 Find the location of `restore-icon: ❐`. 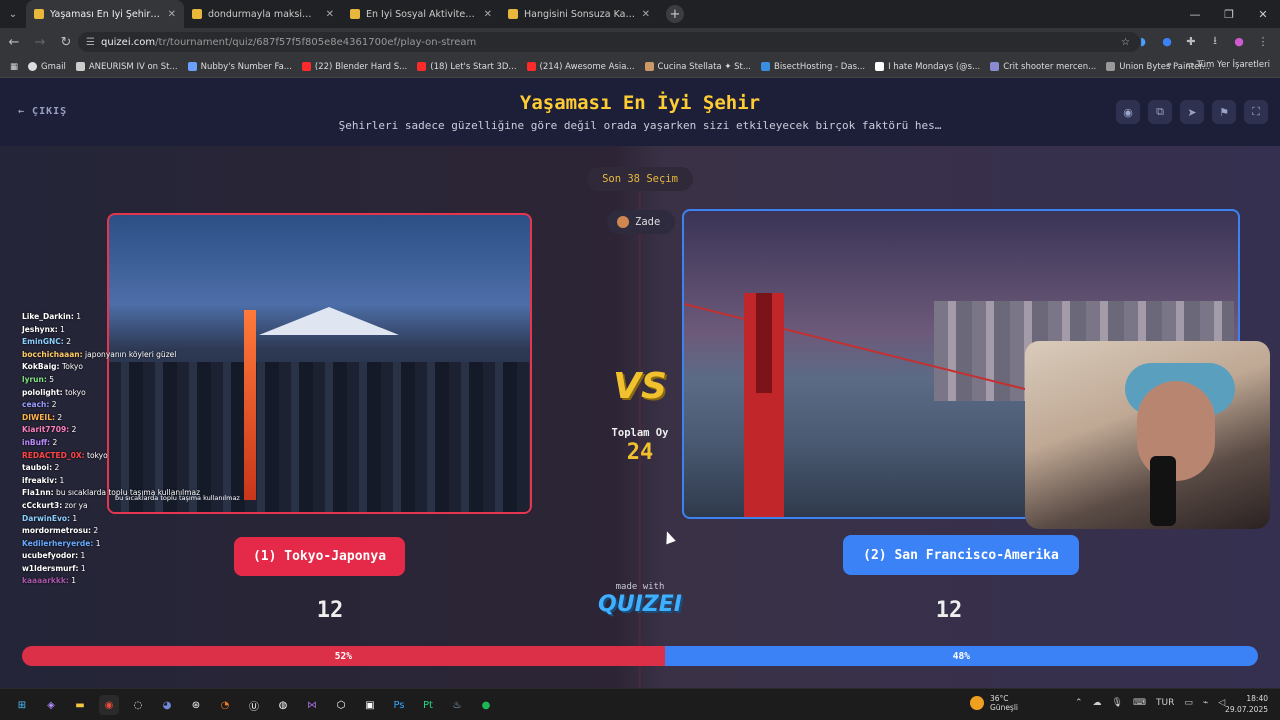

restore-icon: ❐ is located at coordinates (1229, 14).